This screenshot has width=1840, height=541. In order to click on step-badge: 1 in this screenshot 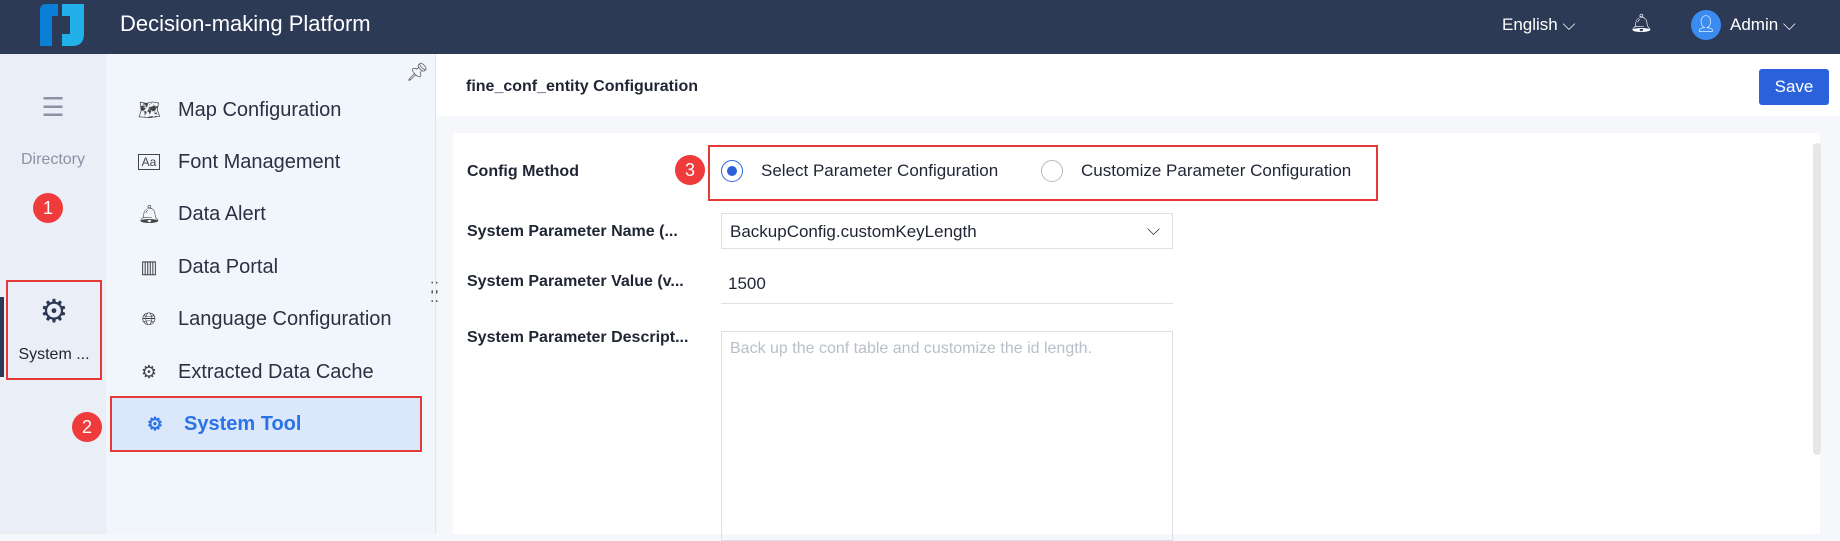, I will do `click(48, 208)`.